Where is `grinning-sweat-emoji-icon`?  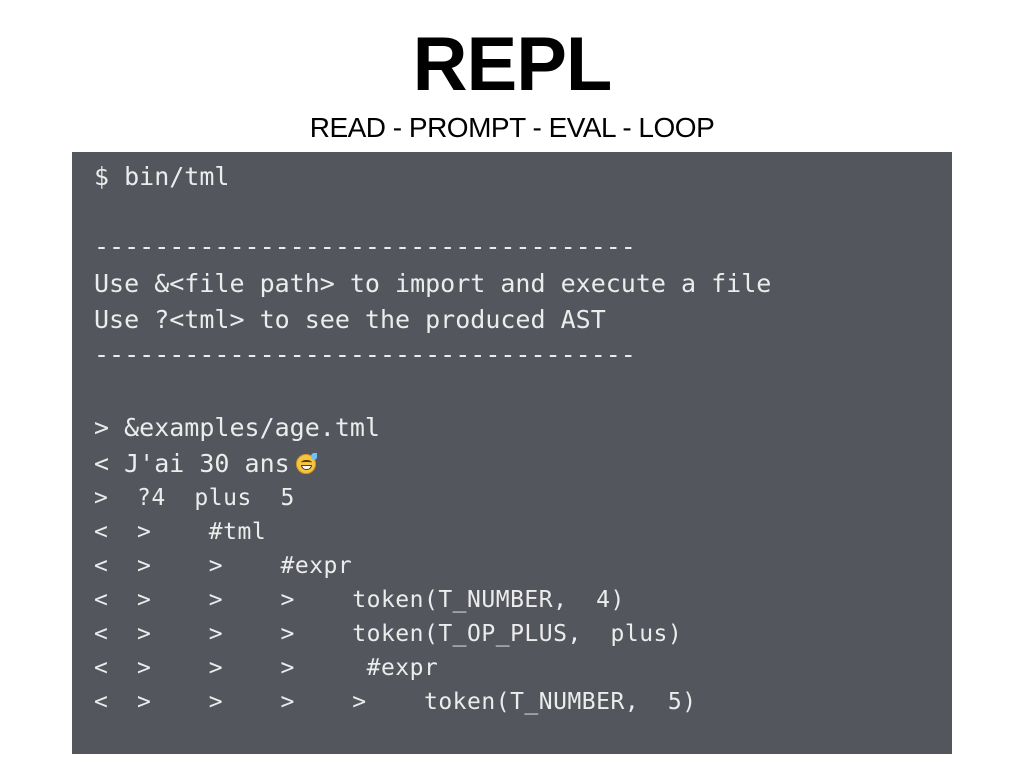
grinning-sweat-emoji-icon is located at coordinates (306, 463).